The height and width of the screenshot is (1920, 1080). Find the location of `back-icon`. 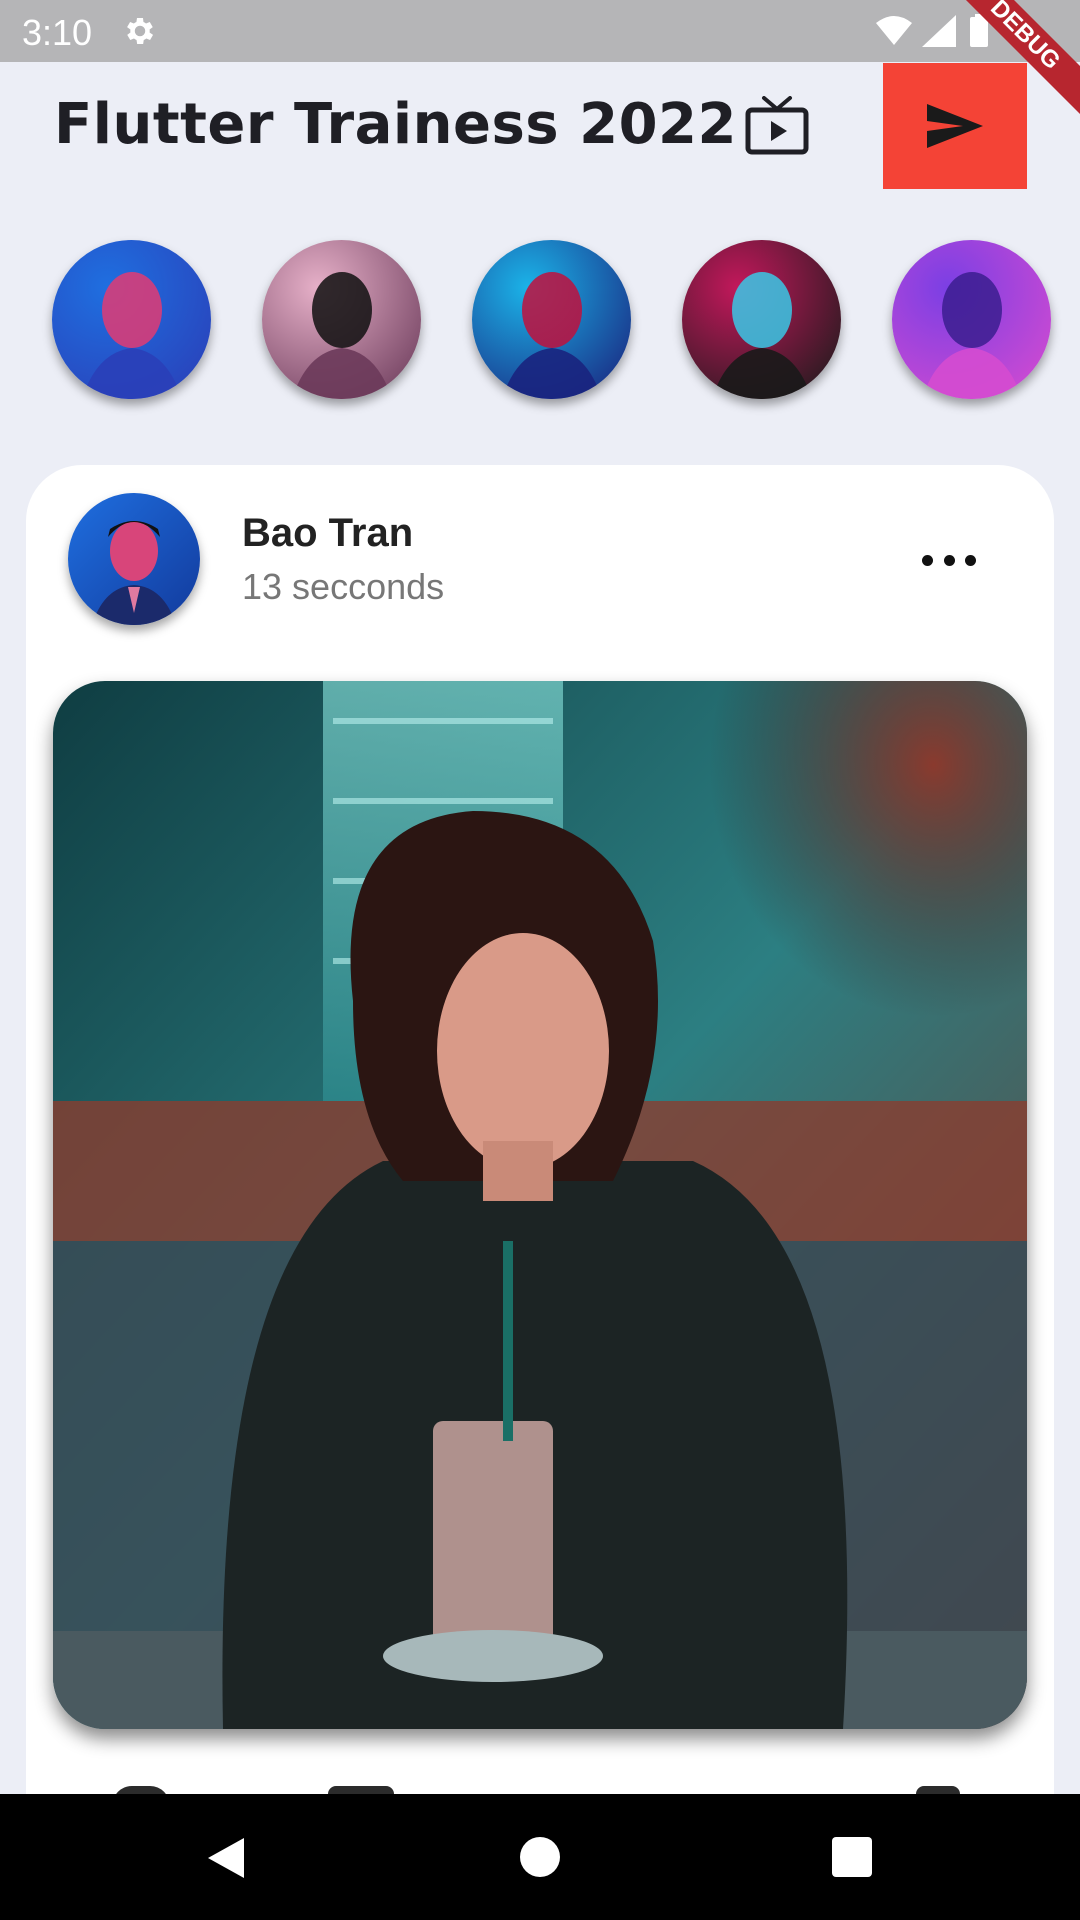

back-icon is located at coordinates (226, 1858).